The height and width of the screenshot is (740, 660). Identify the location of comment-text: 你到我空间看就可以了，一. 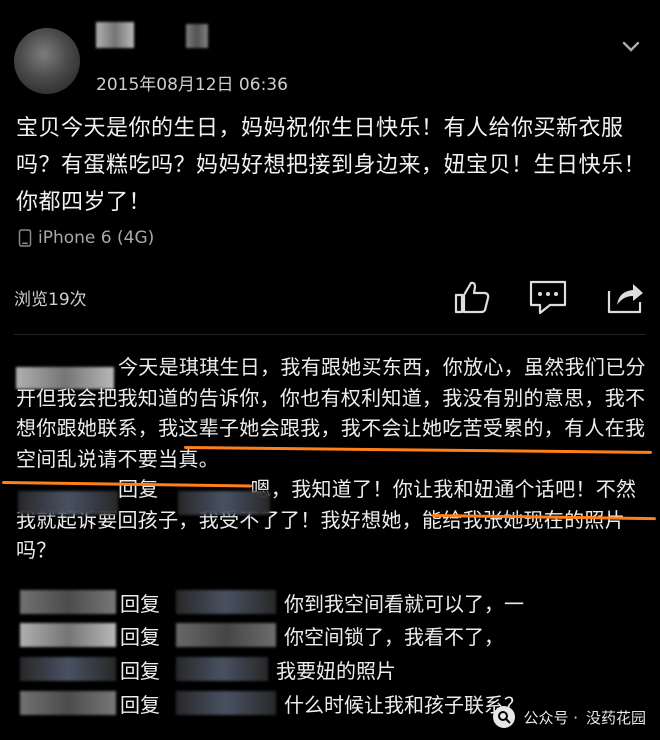
(404, 604).